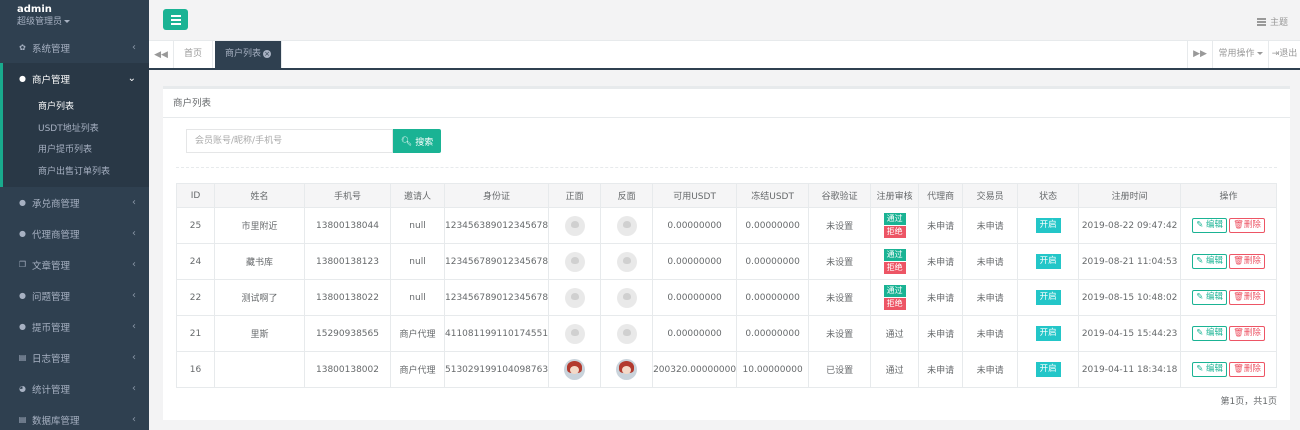 This screenshot has height=430, width=1300. What do you see at coordinates (74, 47) in the screenshot?
I see `sidebar-item: ✿ 系统管理 ‹` at bounding box center [74, 47].